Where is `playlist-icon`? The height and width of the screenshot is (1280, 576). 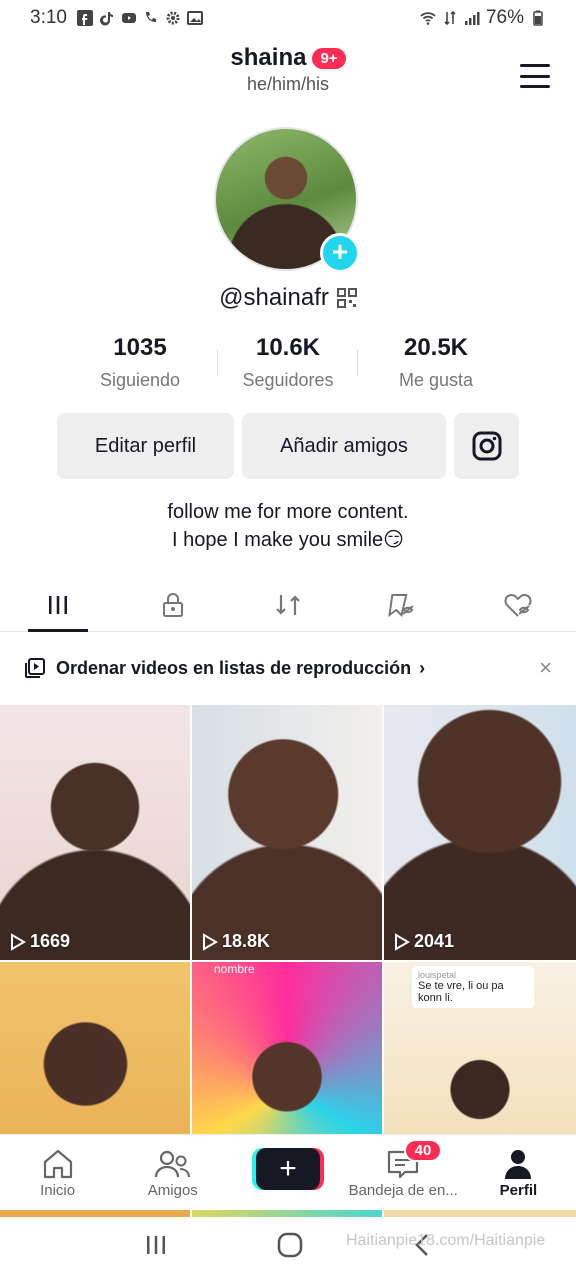 playlist-icon is located at coordinates (35, 668).